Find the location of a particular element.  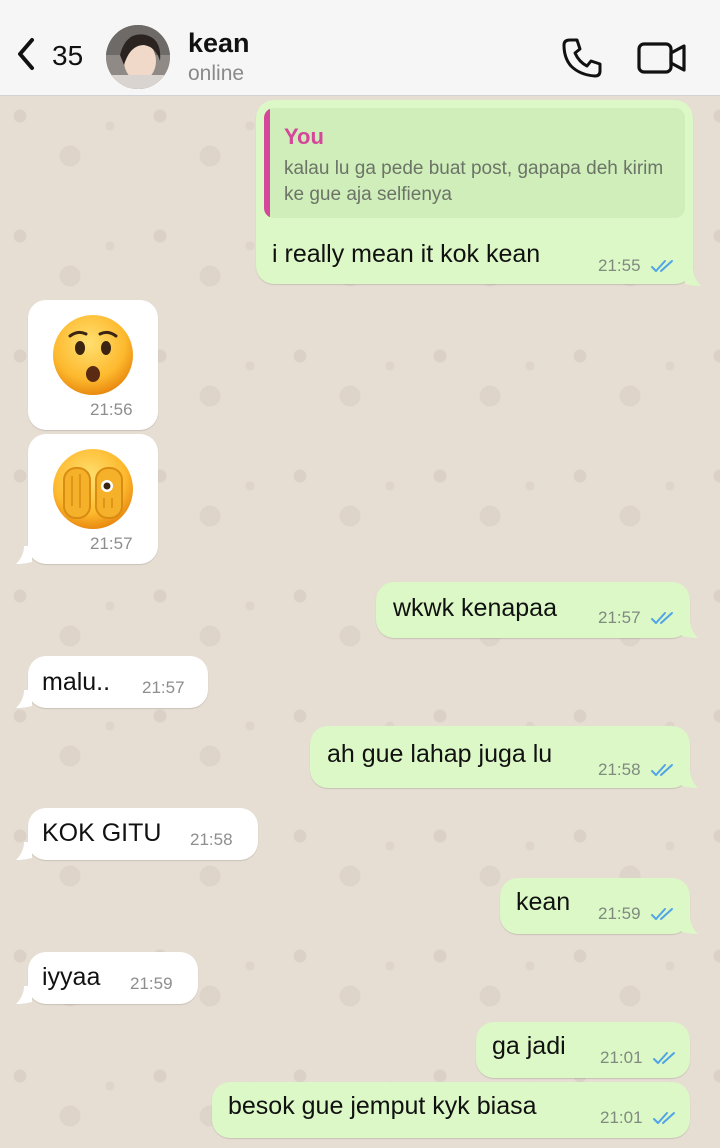

message-bubble-incoming: iyyaa 21:59 is located at coordinates (107, 978).